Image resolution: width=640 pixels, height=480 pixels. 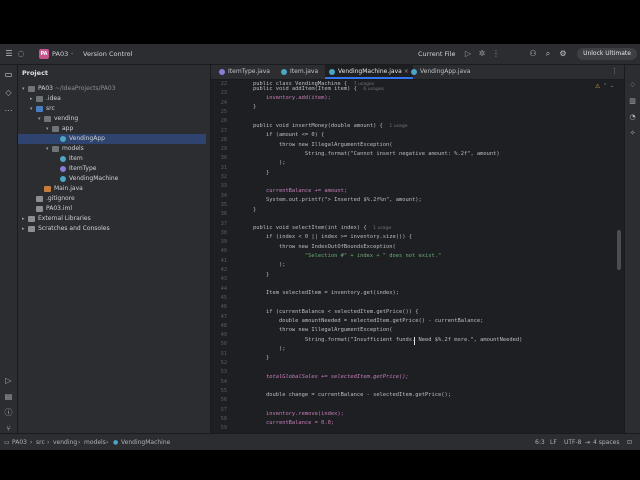 What do you see at coordinates (496, 54) in the screenshot?
I see `more-actions-icon: ⋮` at bounding box center [496, 54].